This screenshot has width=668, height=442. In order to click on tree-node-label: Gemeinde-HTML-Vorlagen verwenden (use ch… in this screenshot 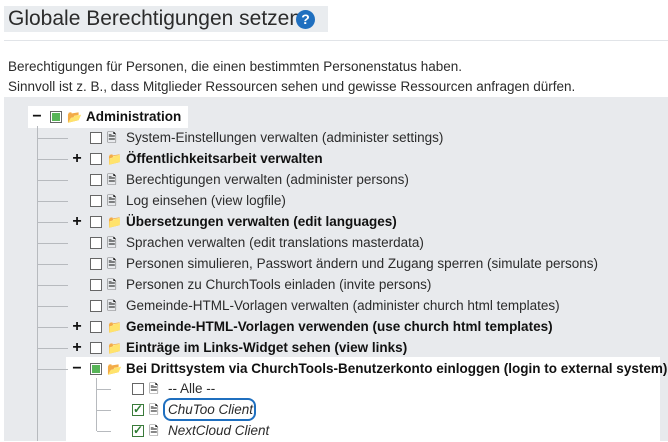, I will do `click(339, 326)`.